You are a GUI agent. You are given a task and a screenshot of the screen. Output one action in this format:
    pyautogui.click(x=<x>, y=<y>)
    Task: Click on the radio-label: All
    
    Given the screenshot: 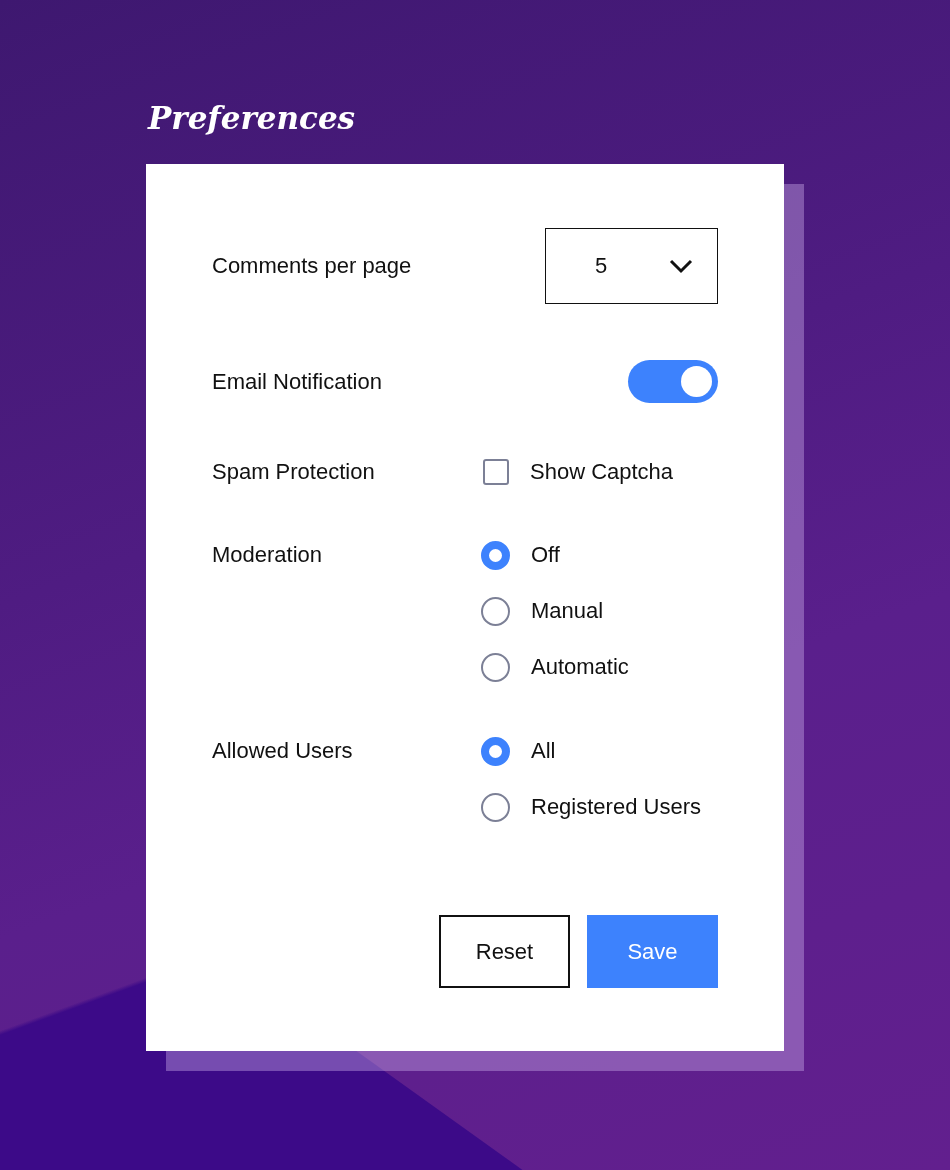 What is the action you would take?
    pyautogui.click(x=543, y=751)
    